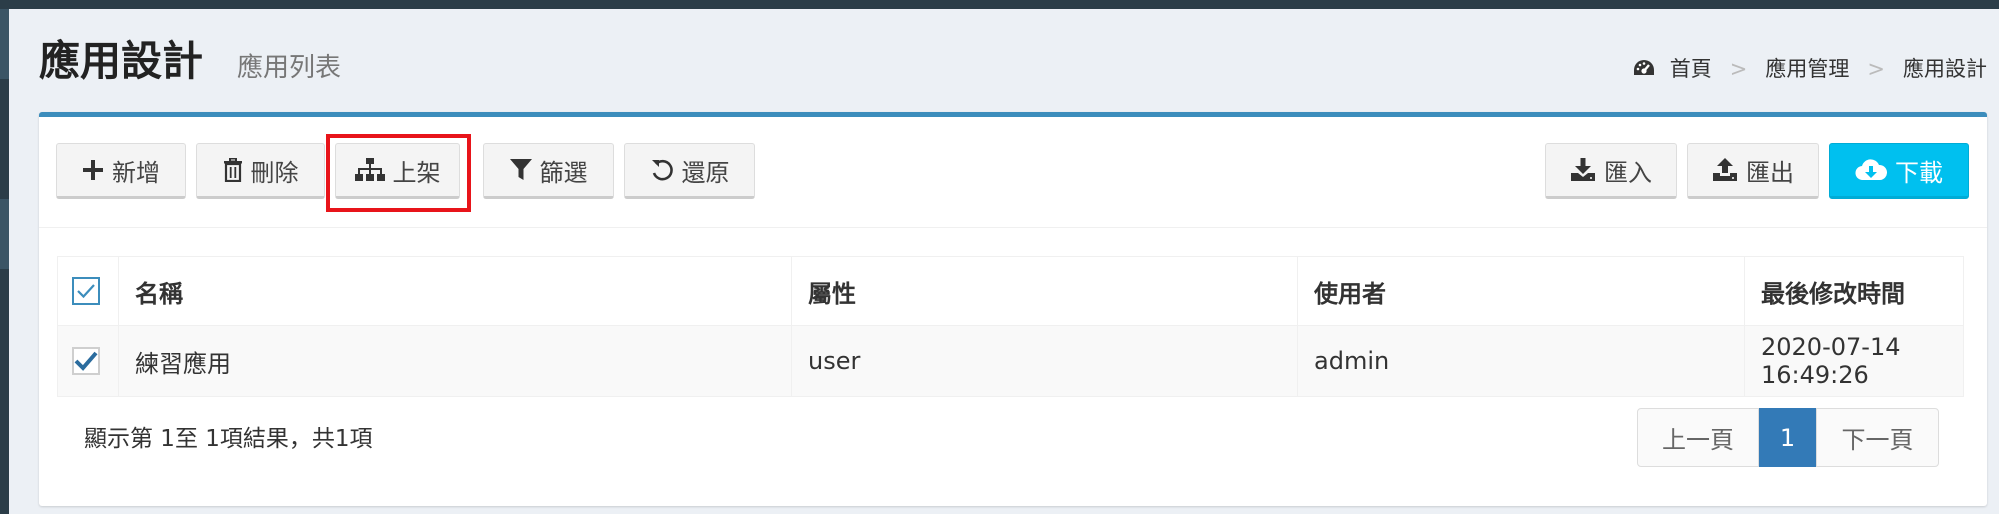 The height and width of the screenshot is (514, 1999). Describe the element at coordinates (1521, 291) in the screenshot. I see `column-header-user: 使用者` at that location.